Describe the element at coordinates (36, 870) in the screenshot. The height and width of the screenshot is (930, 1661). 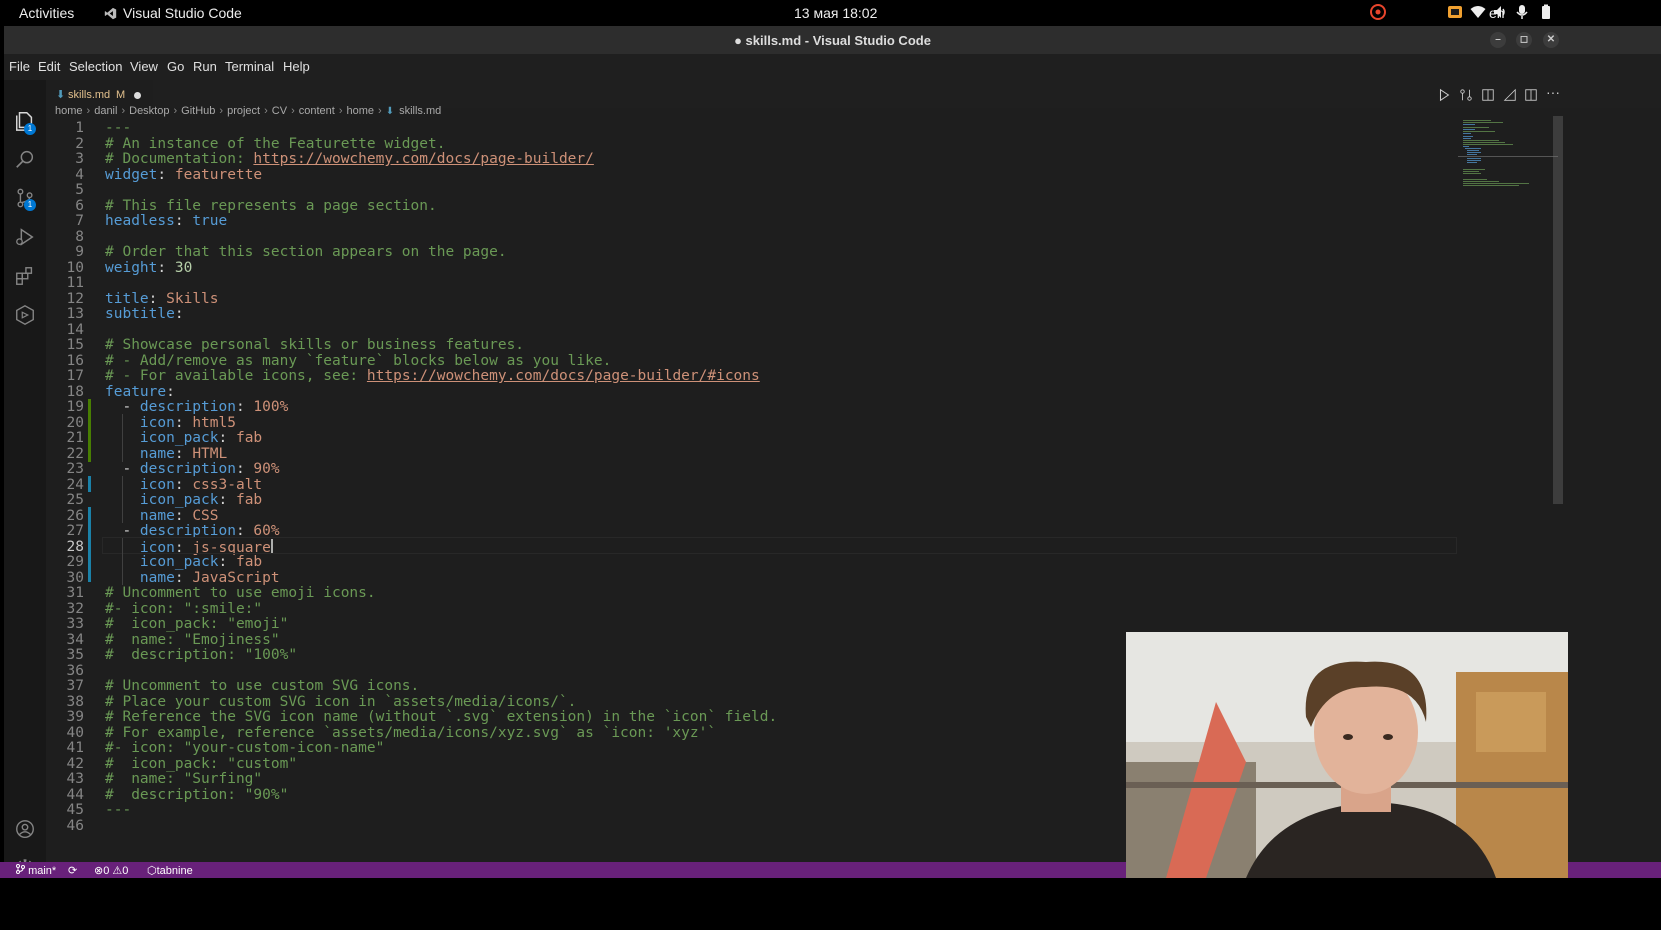
I see `branch-indicator: main*` at that location.